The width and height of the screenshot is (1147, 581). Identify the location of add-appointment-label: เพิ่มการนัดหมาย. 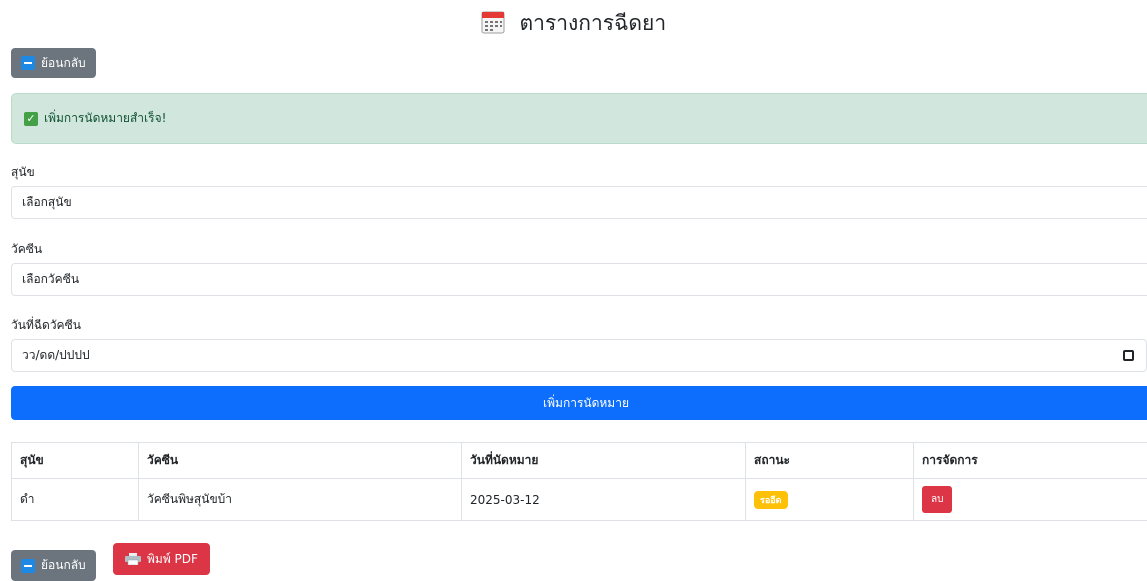
(586, 402).